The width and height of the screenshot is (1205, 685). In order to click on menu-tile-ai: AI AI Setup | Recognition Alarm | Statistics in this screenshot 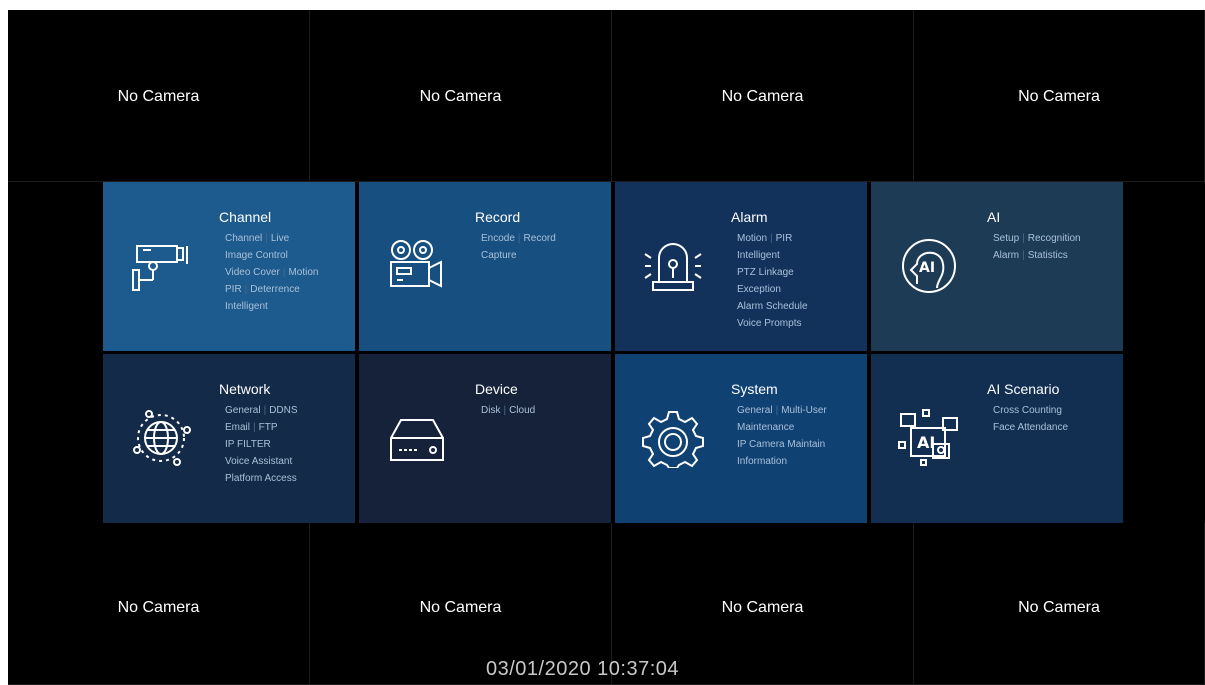, I will do `click(997, 266)`.